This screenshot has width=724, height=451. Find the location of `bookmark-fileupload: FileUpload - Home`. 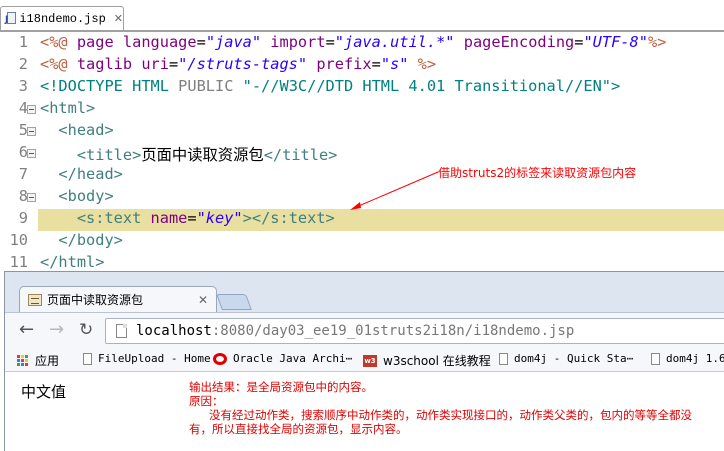

bookmark-fileupload: FileUpload - Home is located at coordinates (147, 358).